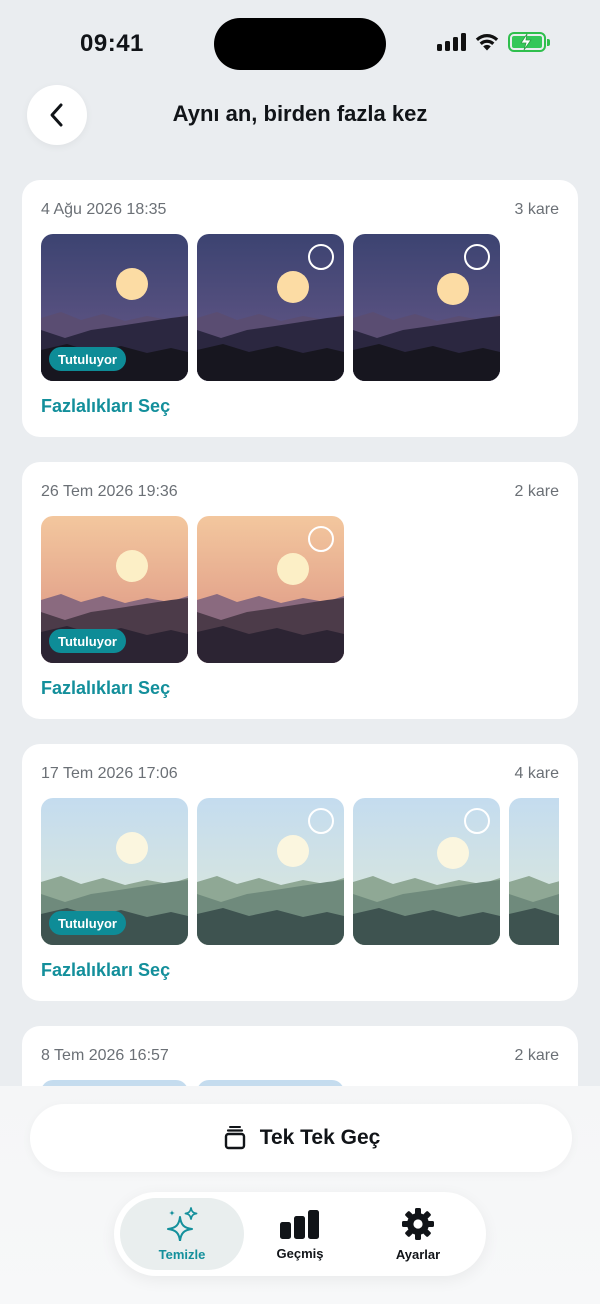 The image size is (600, 1304). Describe the element at coordinates (536, 773) in the screenshot. I see `group-count: 4 kare` at that location.